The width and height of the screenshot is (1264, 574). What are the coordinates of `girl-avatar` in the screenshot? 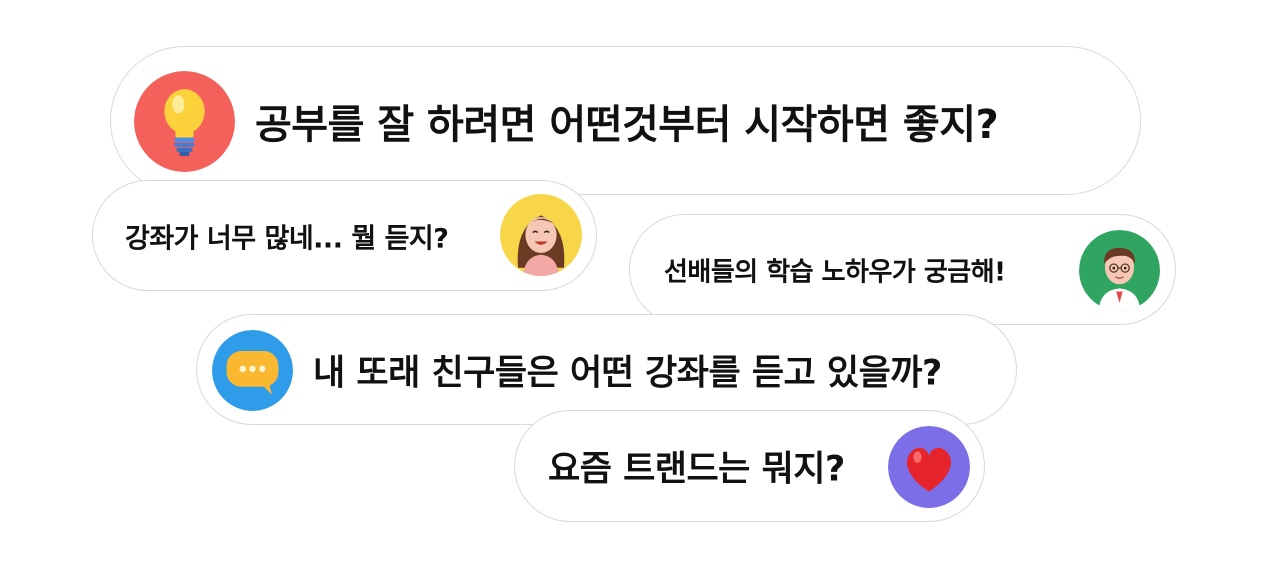 It's located at (541, 235).